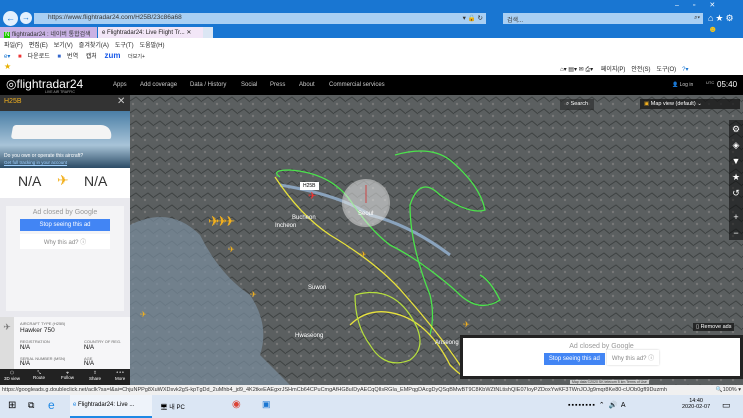 Image resolution: width=743 pixels, height=418 pixels. I want to click on search-input: 검색... ⌕▾, so click(603, 18).